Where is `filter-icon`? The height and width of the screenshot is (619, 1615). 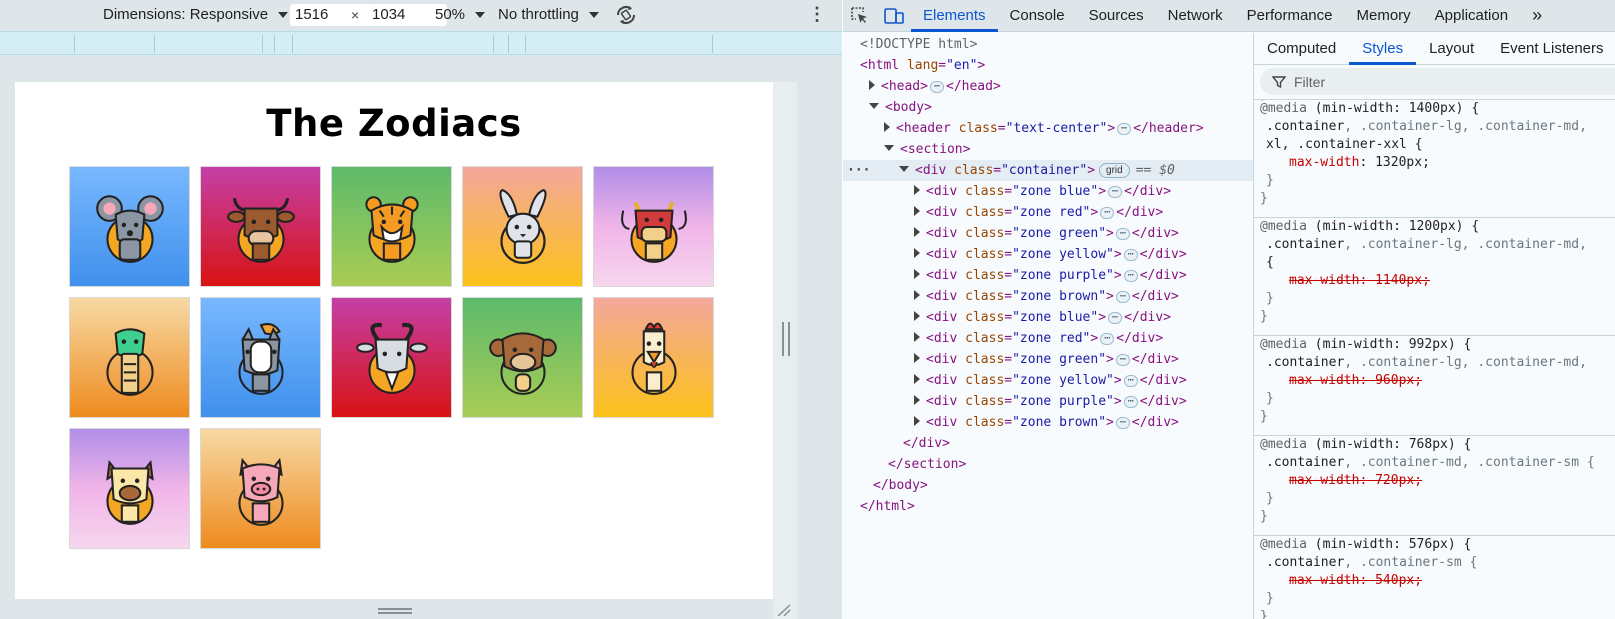 filter-icon is located at coordinates (1279, 81).